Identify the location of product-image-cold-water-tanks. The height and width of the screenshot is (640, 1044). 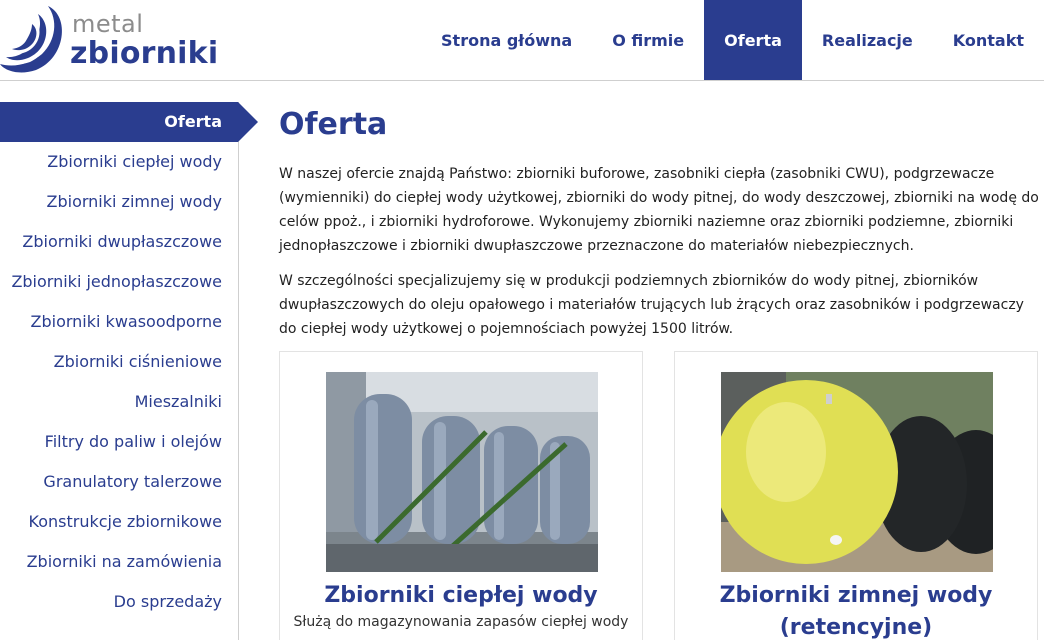
(857, 472).